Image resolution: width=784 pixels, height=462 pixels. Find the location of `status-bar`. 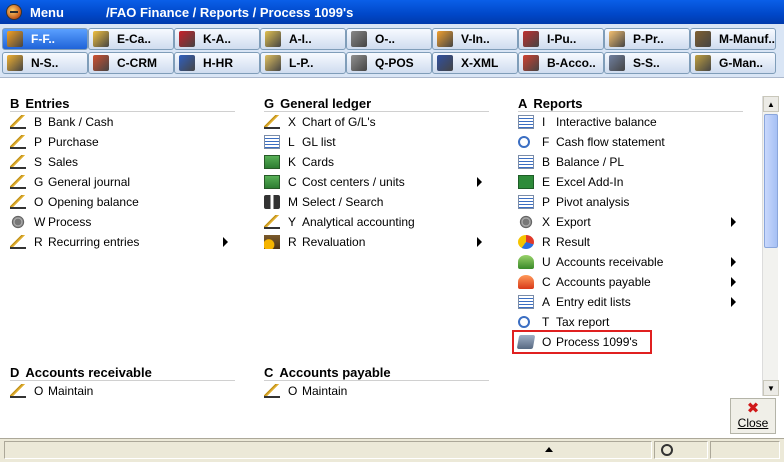

status-bar is located at coordinates (392, 450).